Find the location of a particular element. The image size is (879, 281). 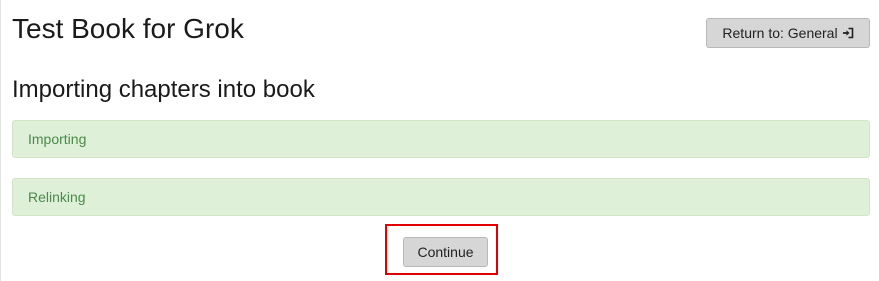

sign-in-icon is located at coordinates (848, 33).